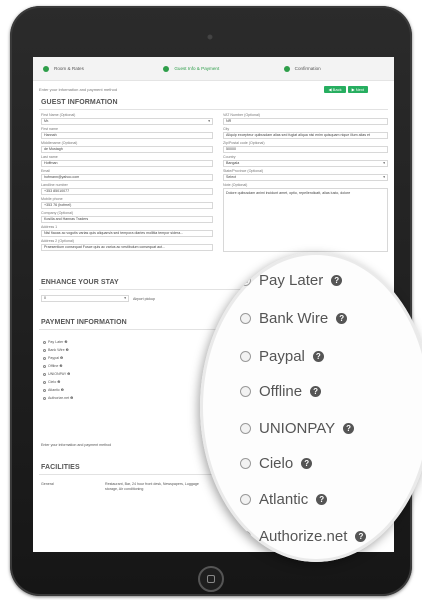  Describe the element at coordinates (127, 205) in the screenshot. I see `mobile-input: +353 76 (hofmel)` at that location.